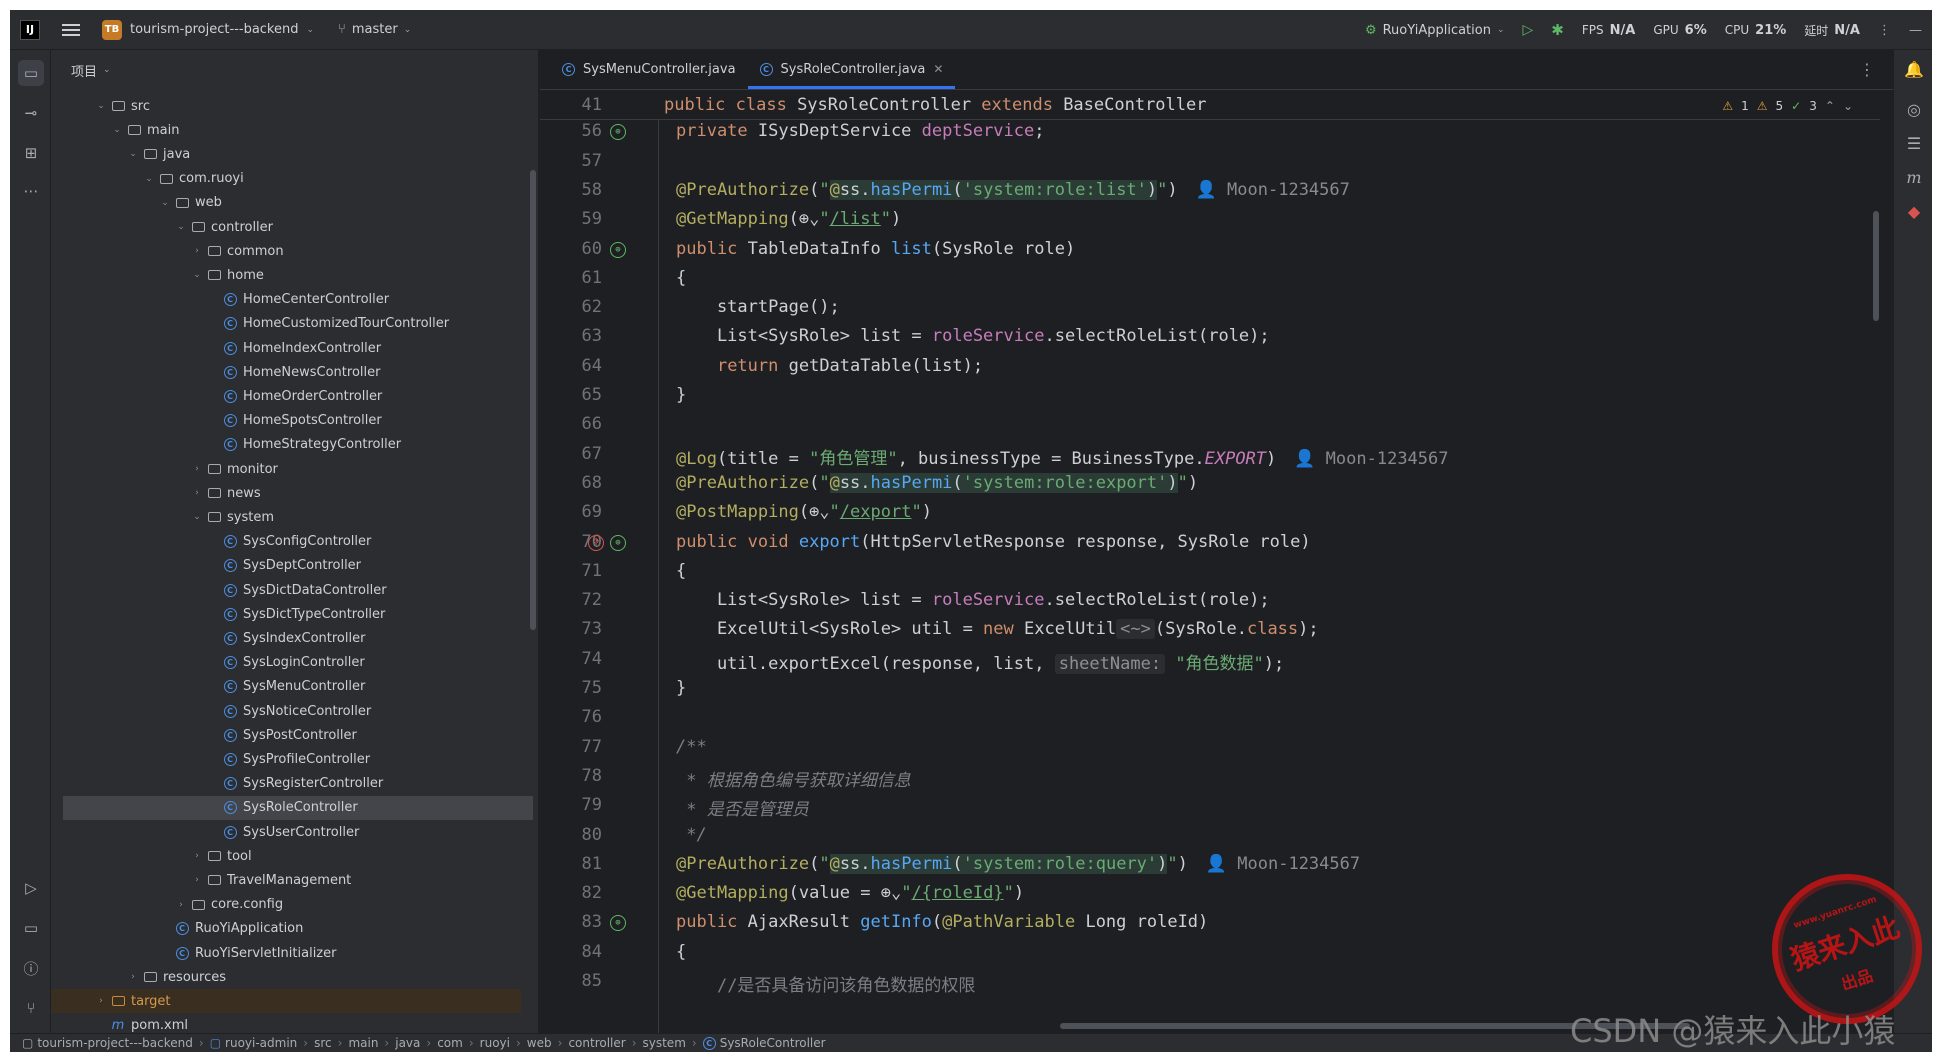 The image size is (1941, 1061). I want to click on breadcrumb-item: com, so click(450, 1043).